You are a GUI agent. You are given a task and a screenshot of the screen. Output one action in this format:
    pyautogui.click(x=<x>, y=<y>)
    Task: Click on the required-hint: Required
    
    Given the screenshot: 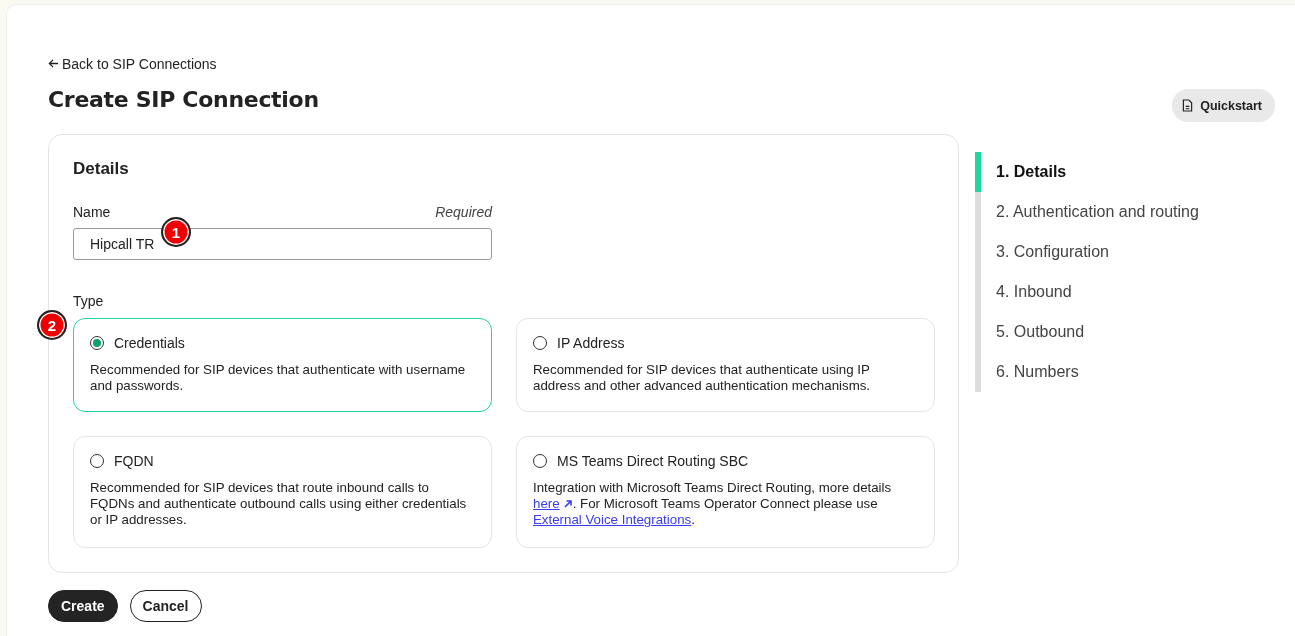 What is the action you would take?
    pyautogui.click(x=463, y=212)
    